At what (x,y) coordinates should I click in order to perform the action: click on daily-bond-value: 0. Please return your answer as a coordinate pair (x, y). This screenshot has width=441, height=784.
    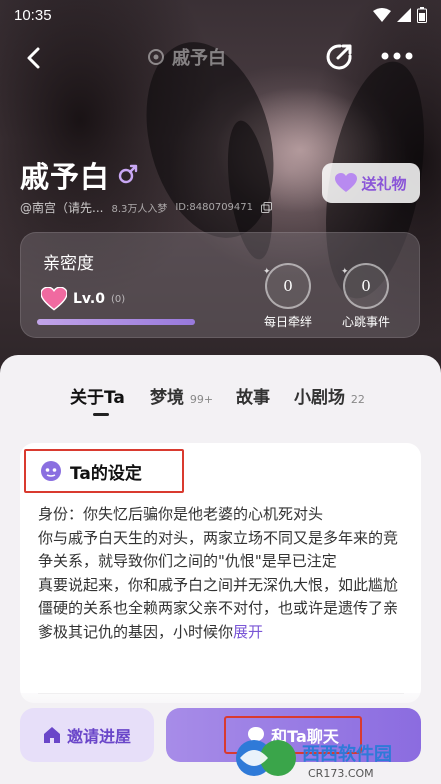
    Looking at the image, I should click on (288, 286).